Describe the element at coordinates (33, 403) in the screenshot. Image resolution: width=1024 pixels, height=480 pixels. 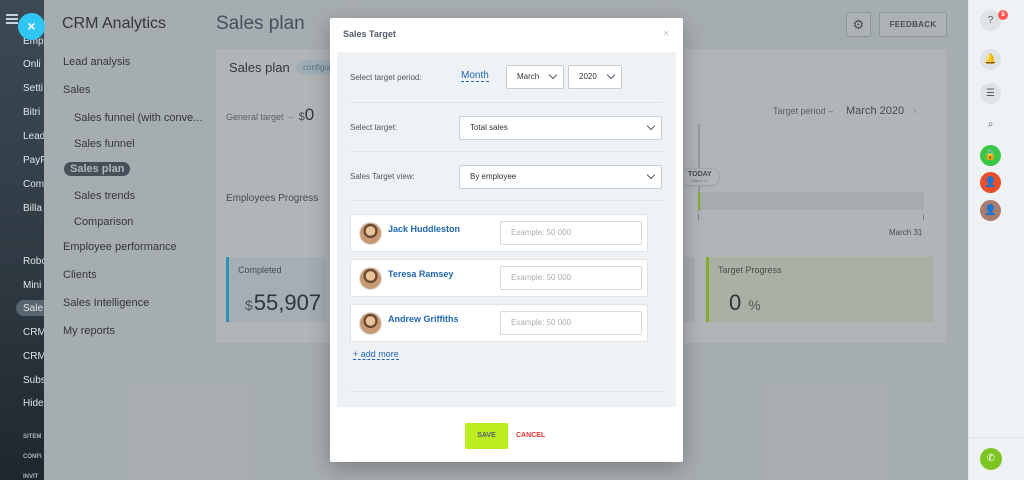
I see `left-menu-item: Hide` at that location.